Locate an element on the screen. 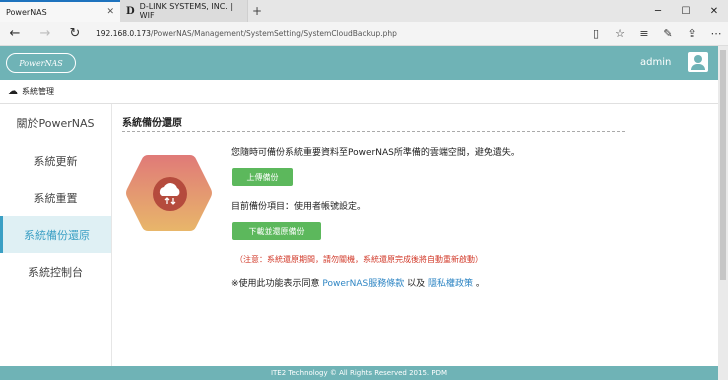 This screenshot has width=728, height=380. sidebar-item-update: 系統更新 is located at coordinates (55, 160).